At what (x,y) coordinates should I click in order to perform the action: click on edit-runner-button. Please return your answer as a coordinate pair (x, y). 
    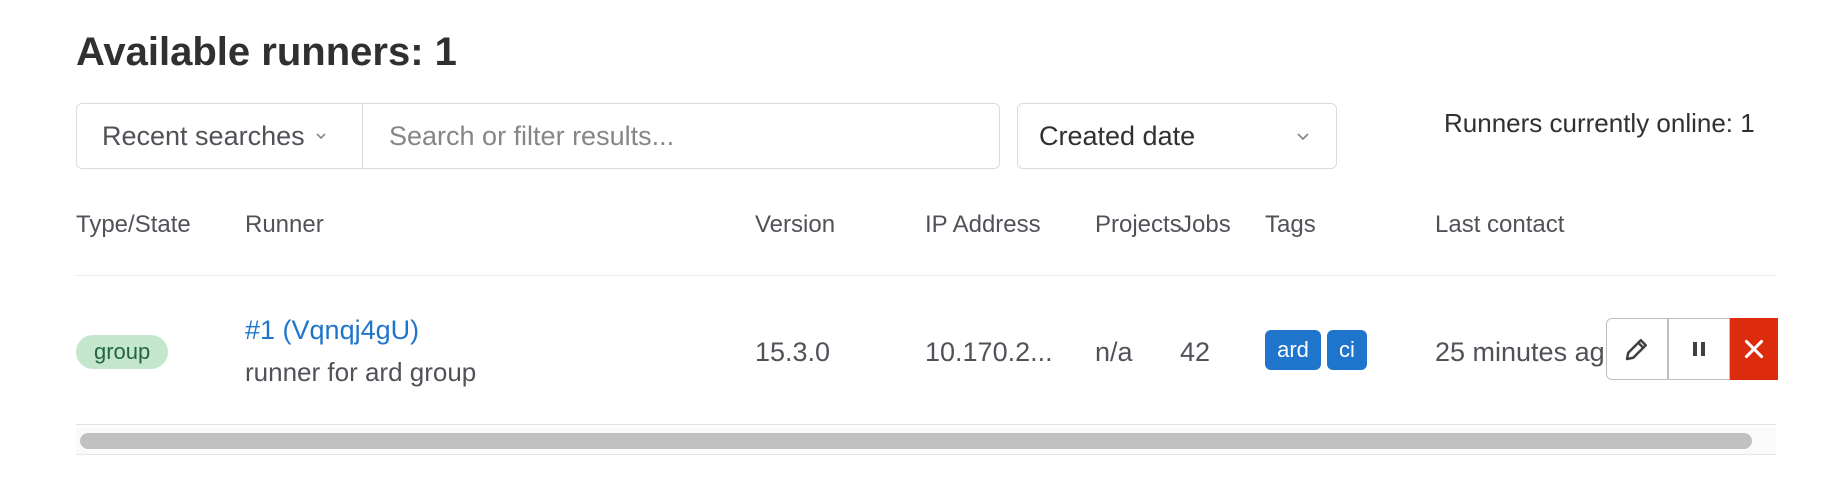
    Looking at the image, I should click on (1637, 349).